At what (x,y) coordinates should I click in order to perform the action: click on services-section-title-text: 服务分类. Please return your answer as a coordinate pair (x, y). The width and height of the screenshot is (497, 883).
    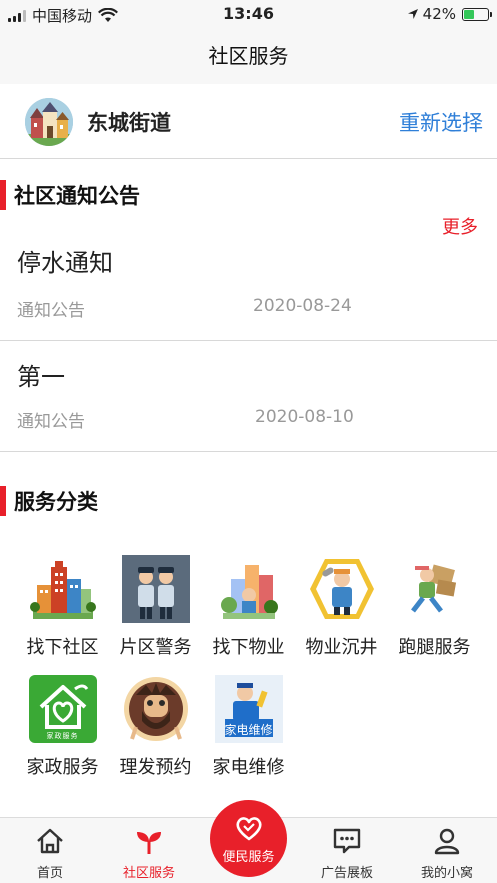
    Looking at the image, I should click on (56, 502).